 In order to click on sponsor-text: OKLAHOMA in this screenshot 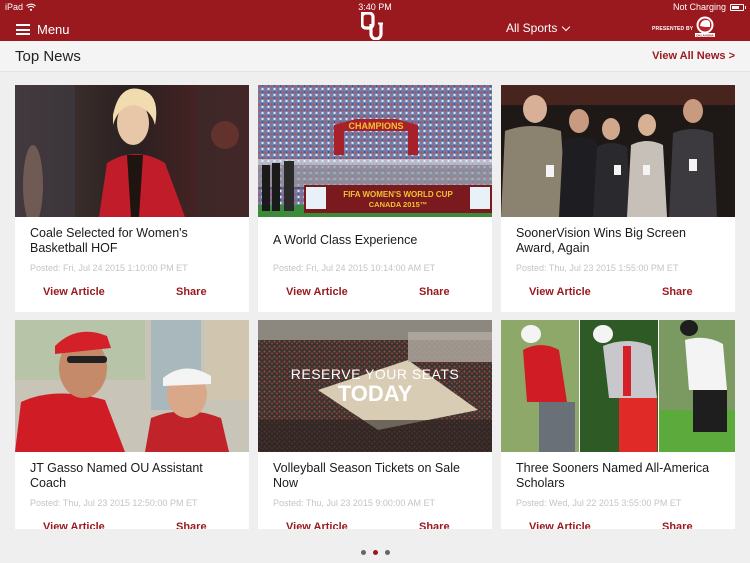, I will do `click(705, 35)`.